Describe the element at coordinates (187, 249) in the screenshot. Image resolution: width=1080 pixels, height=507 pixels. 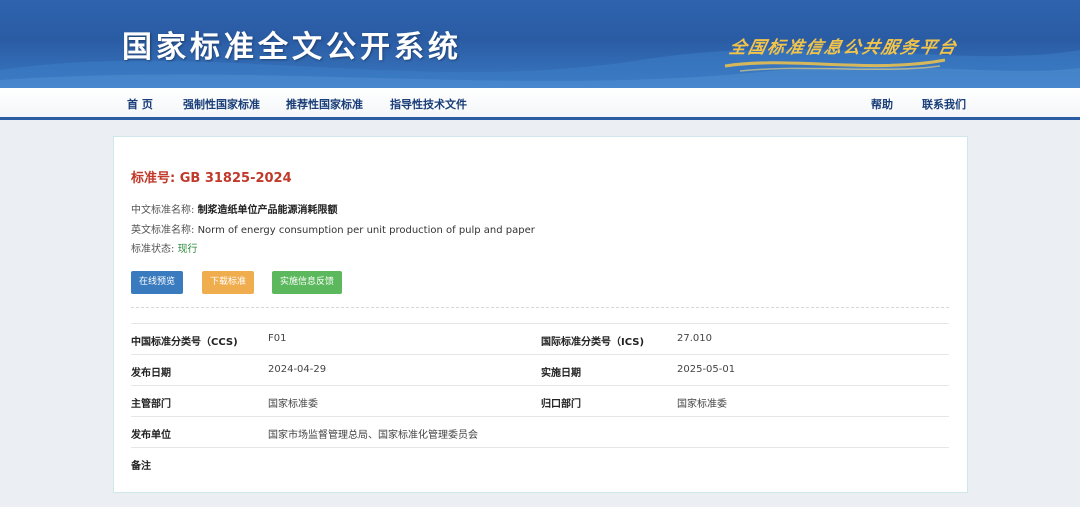
I see `status-value: 现行` at that location.